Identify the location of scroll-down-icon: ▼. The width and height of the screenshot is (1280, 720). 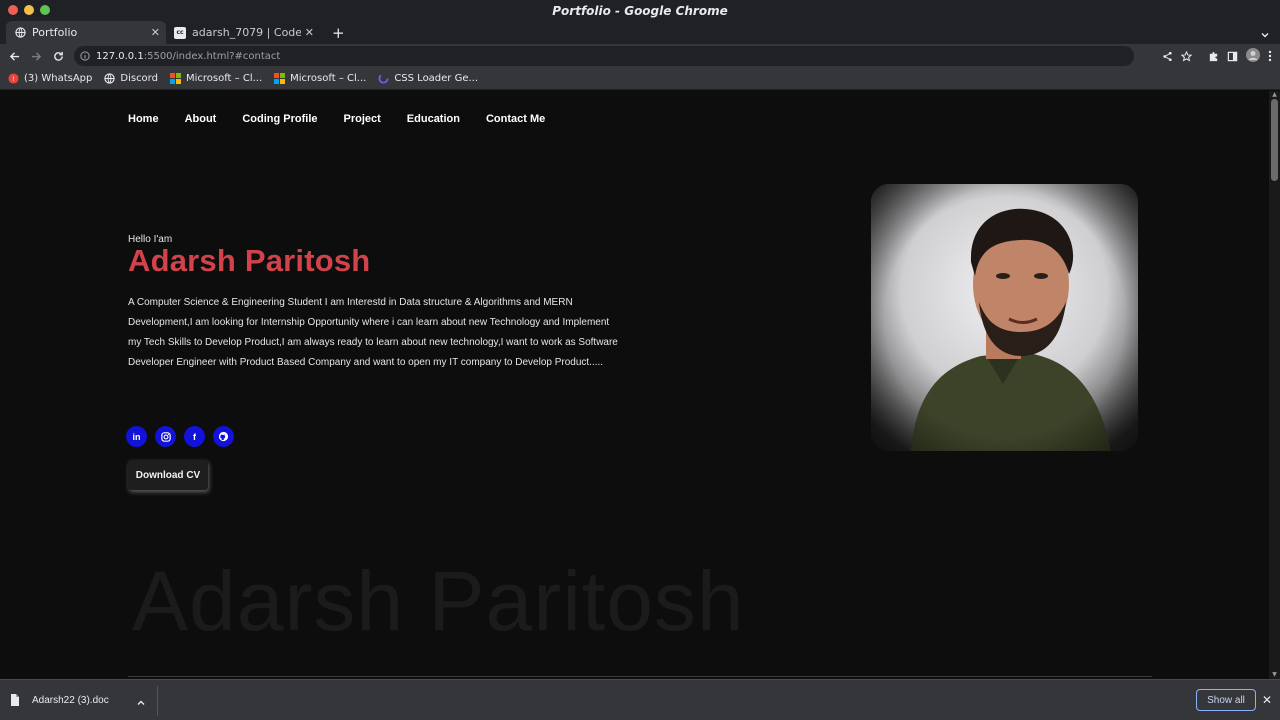
(1274, 675).